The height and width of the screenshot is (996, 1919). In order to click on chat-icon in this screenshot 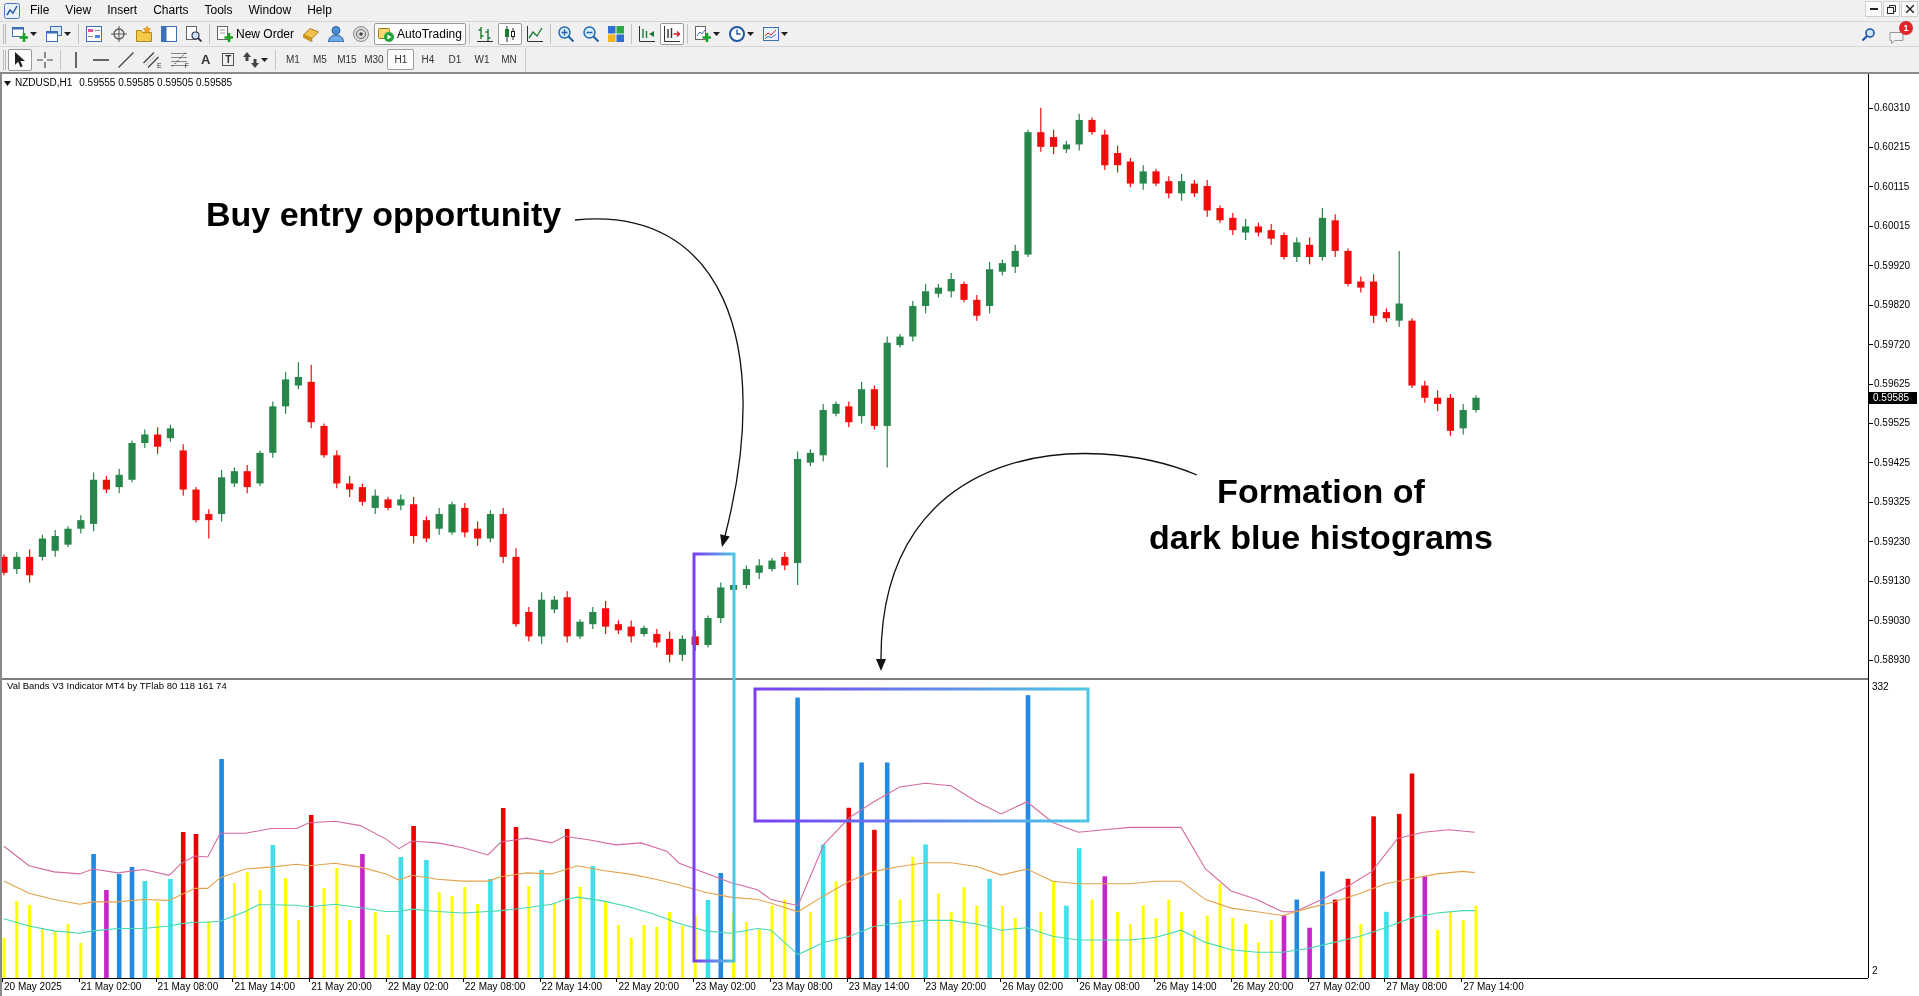, I will do `click(1896, 37)`.